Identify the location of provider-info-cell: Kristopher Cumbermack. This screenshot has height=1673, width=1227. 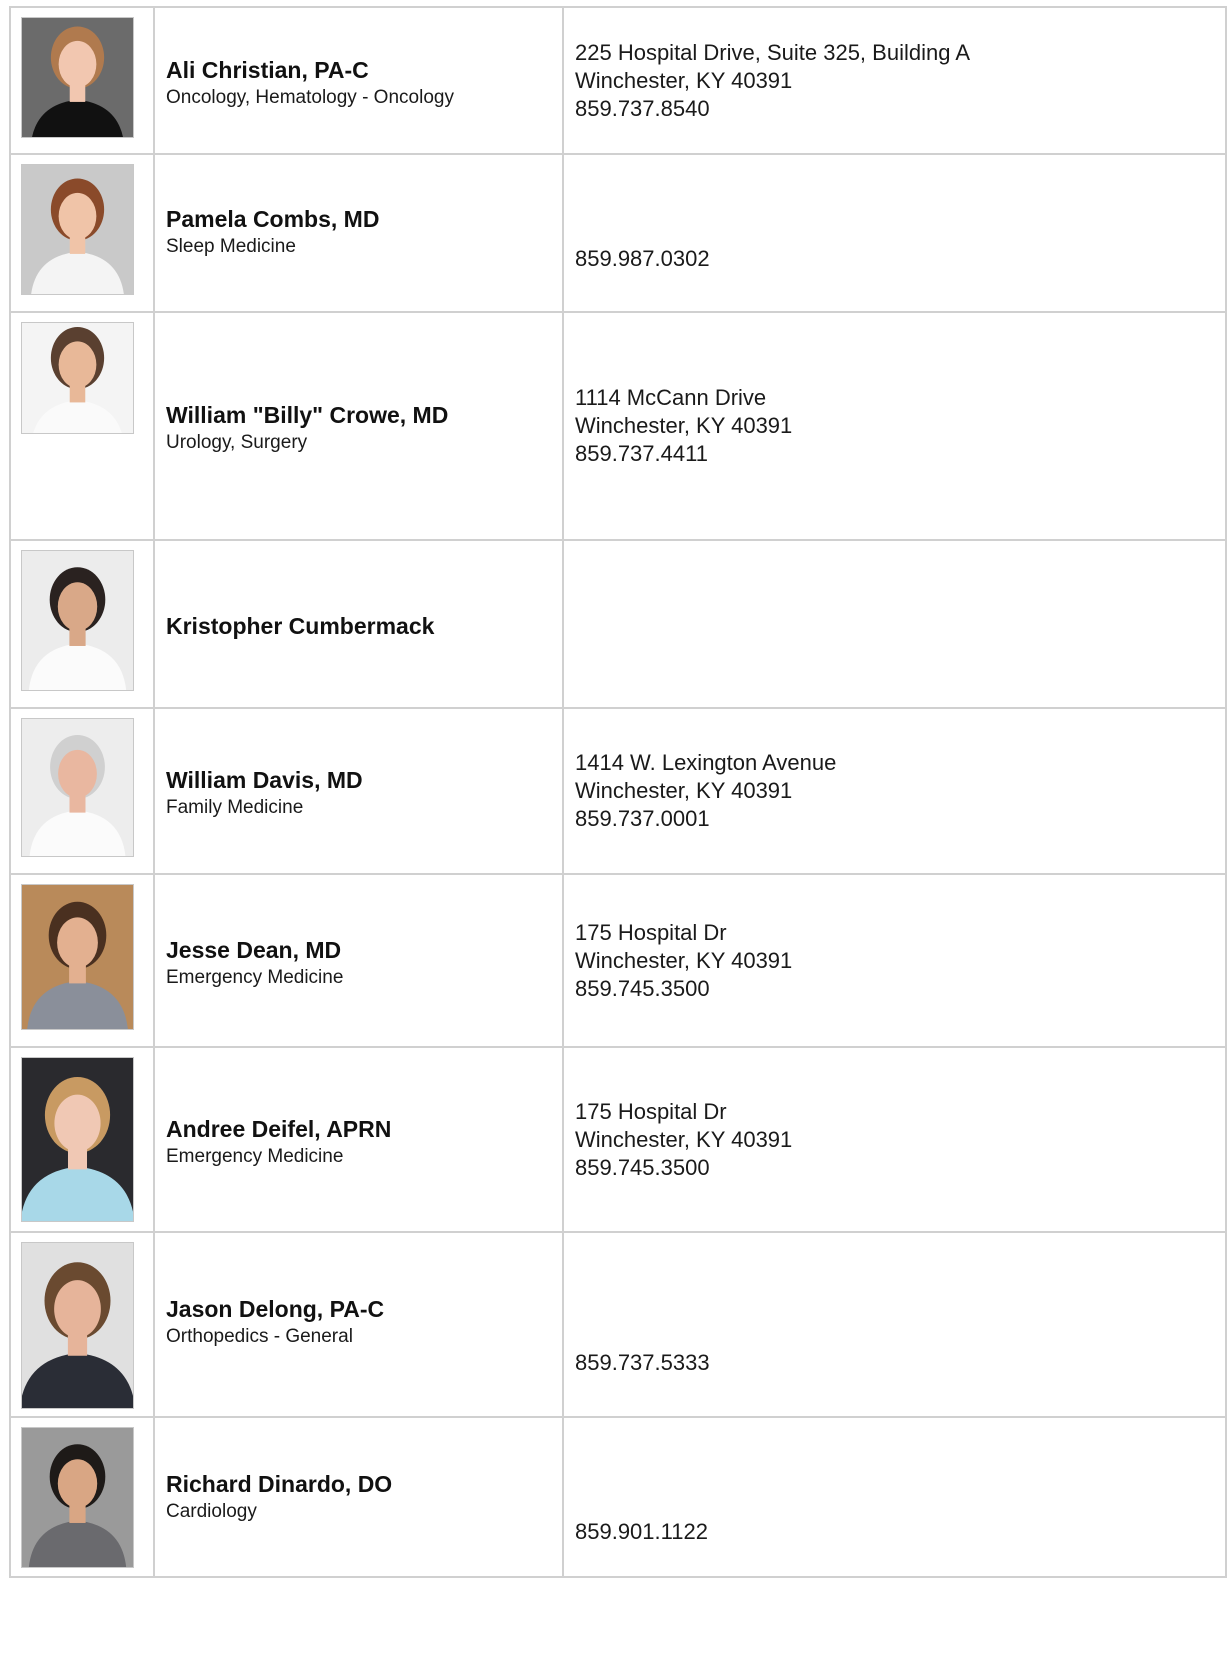
(358, 624).